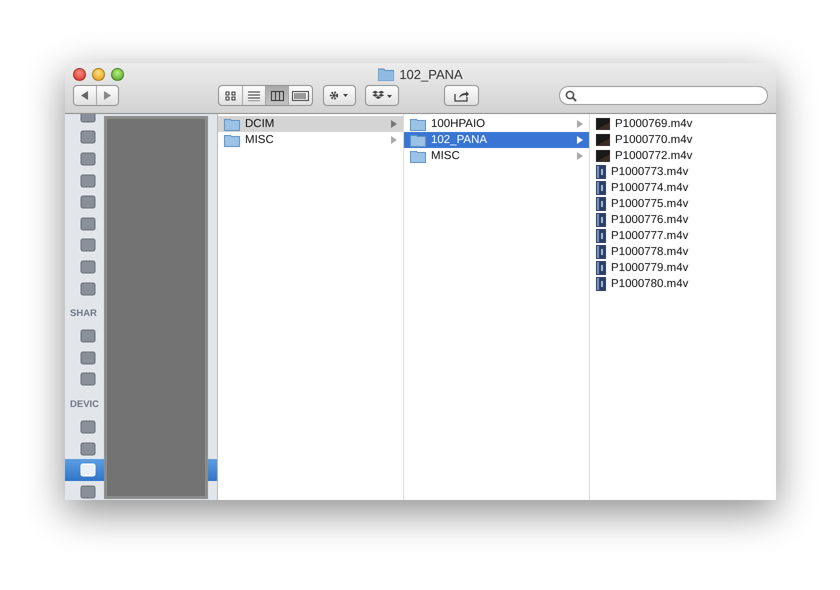 This screenshot has height=590, width=840. What do you see at coordinates (310, 124) in the screenshot?
I see `file-row: DCIM` at bounding box center [310, 124].